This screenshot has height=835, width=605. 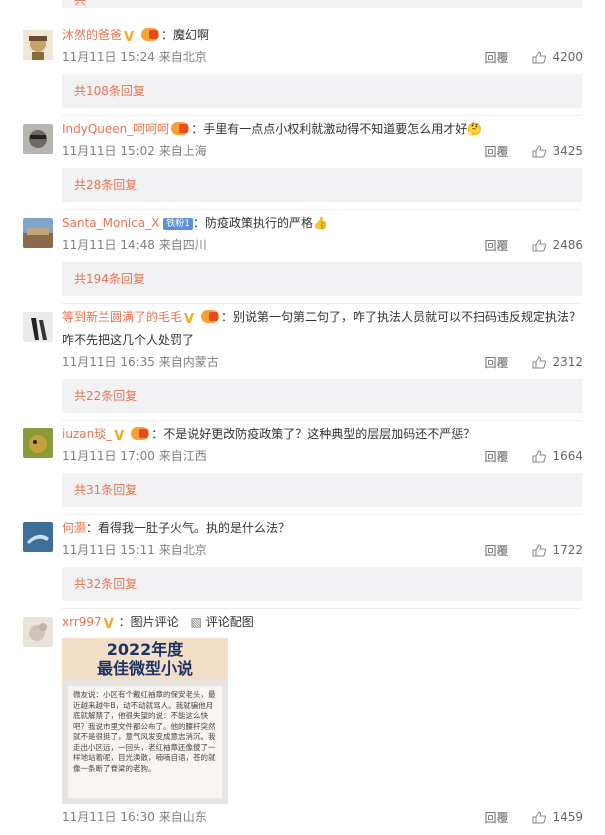 What do you see at coordinates (115, 129) in the screenshot?
I see `username: IndyQueen_呵呵呵` at bounding box center [115, 129].